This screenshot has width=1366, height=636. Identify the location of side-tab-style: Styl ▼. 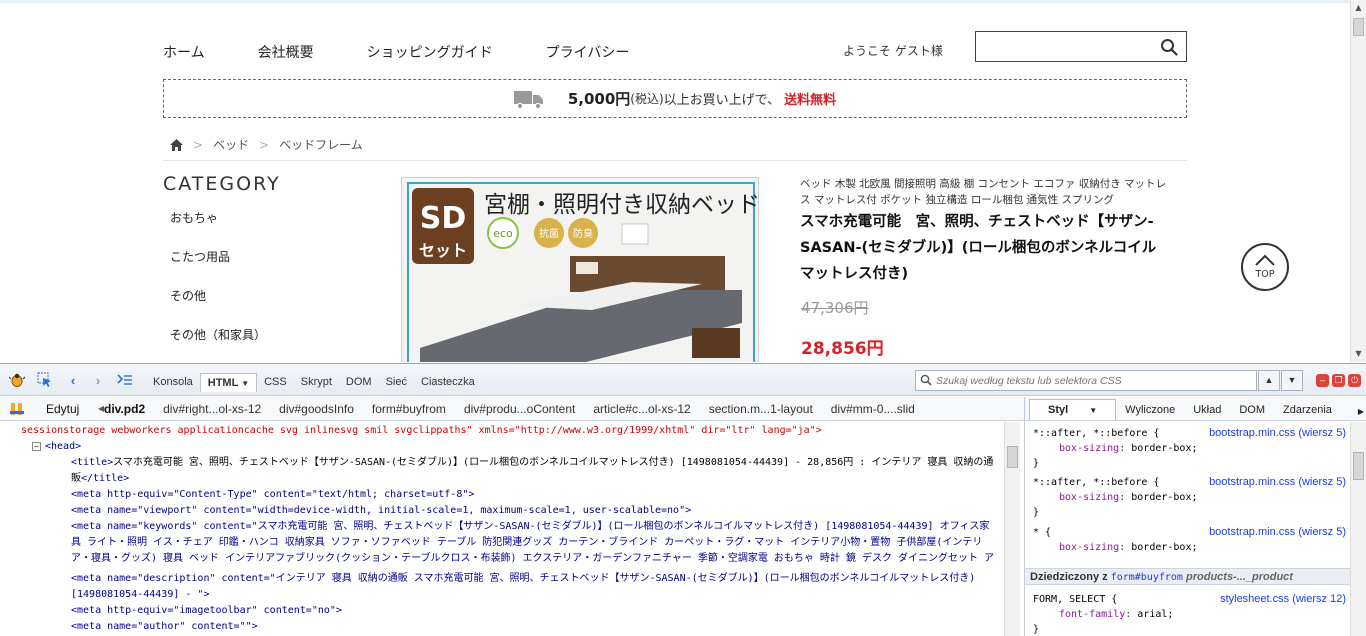
(1073, 409).